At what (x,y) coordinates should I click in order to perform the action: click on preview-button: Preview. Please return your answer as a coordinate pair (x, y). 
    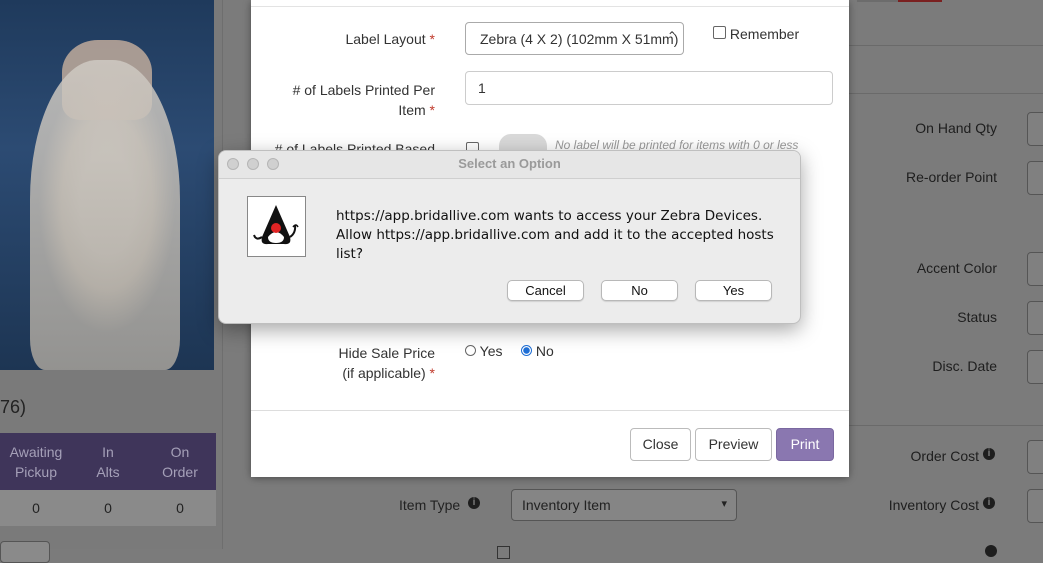
    Looking at the image, I should click on (733, 444).